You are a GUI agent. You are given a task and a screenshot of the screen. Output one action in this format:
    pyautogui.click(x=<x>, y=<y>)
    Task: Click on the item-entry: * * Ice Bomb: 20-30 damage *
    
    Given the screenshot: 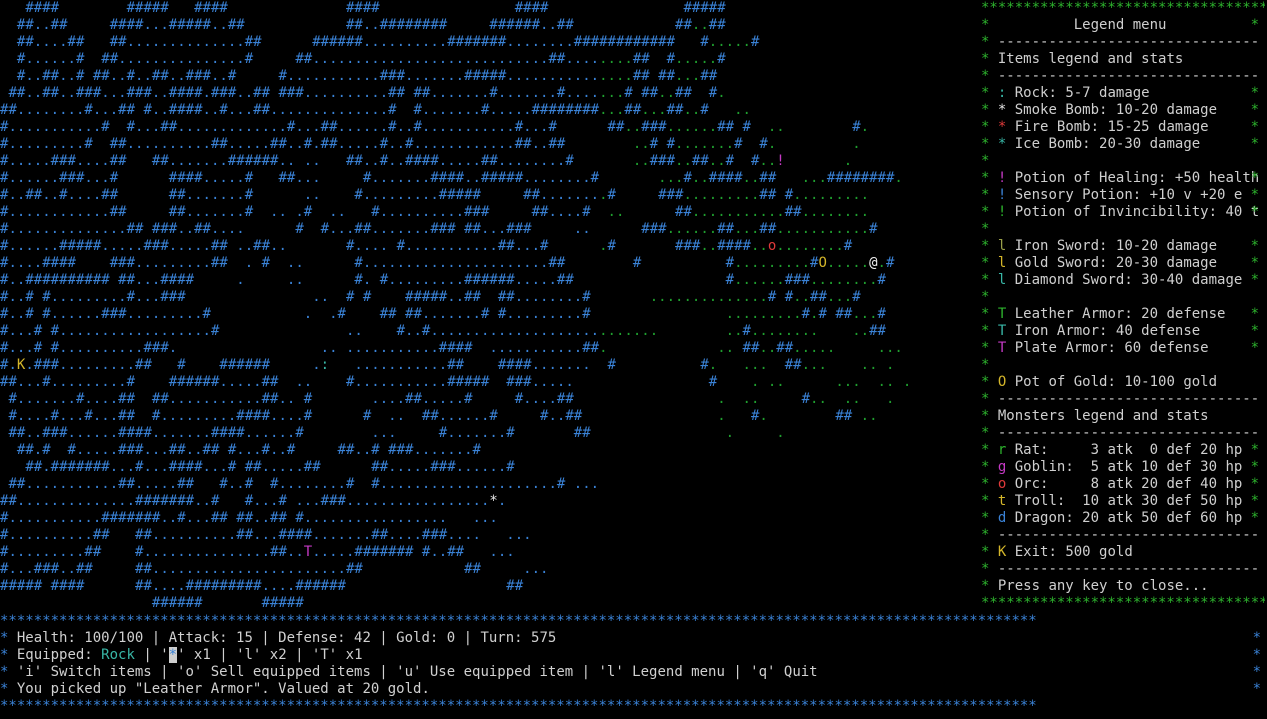 What is the action you would take?
    pyautogui.click(x=1120, y=144)
    